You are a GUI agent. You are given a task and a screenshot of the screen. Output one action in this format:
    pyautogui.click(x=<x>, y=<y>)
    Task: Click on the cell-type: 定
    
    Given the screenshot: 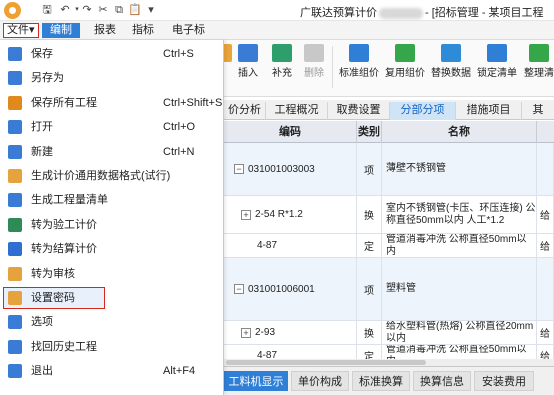 What is the action you would take?
    pyautogui.click(x=369, y=245)
    